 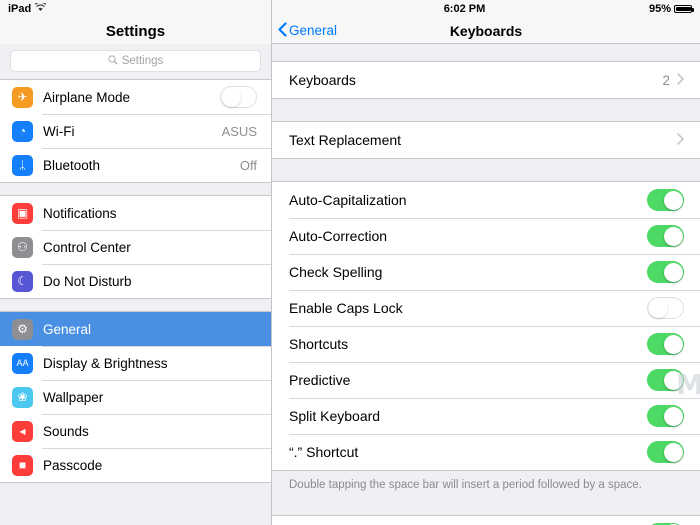 What do you see at coordinates (486, 344) in the screenshot?
I see `settings-row-shortcuts: Shortcuts` at bounding box center [486, 344].